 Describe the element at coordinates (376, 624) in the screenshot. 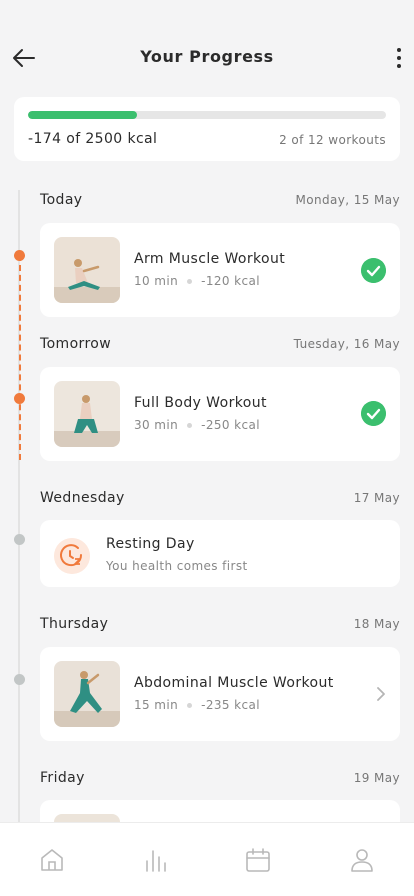

I see `day-date: 18 May` at that location.